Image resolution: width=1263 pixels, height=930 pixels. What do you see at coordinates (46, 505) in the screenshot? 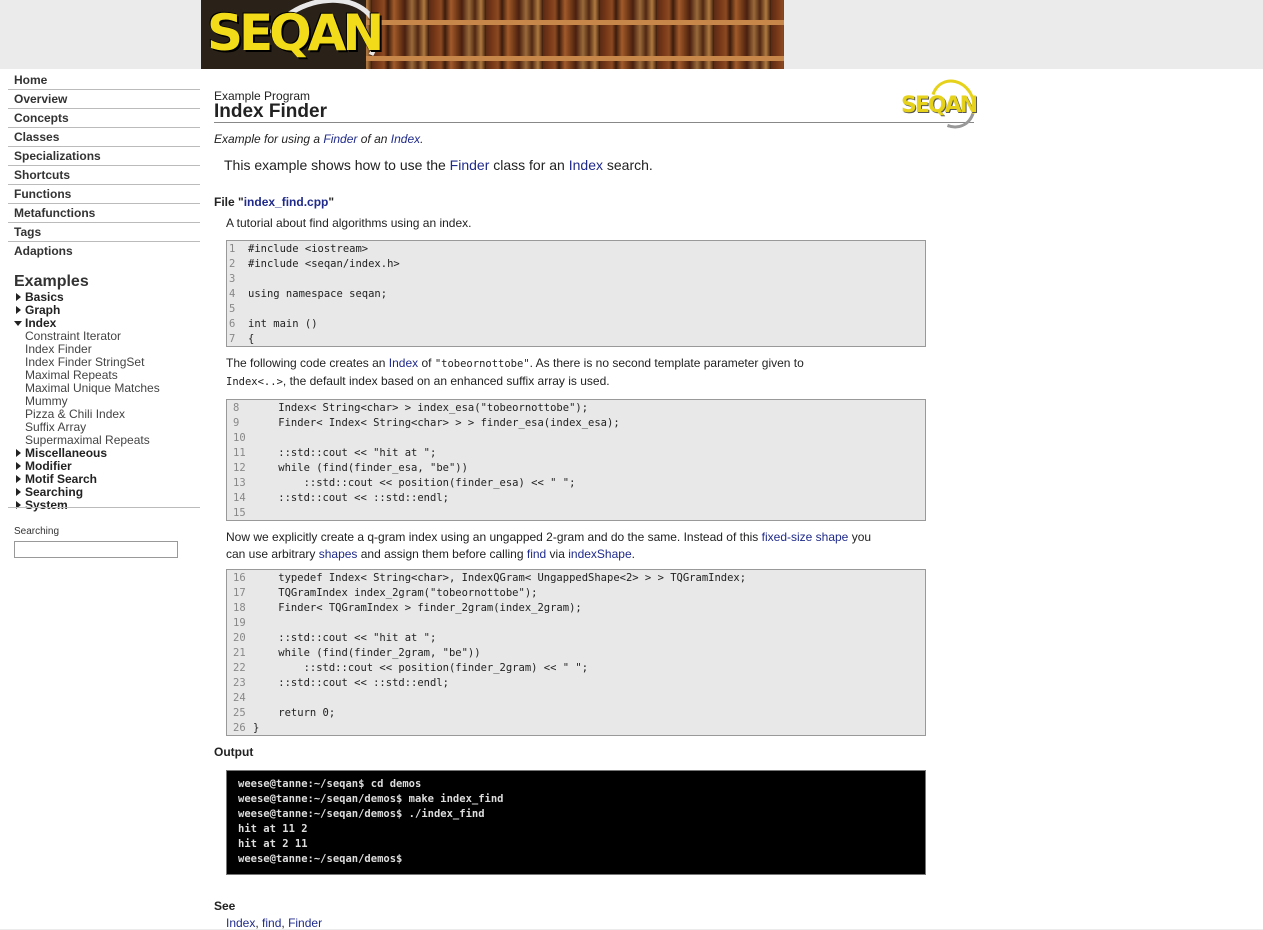
I see `tree-group-label: System` at bounding box center [46, 505].